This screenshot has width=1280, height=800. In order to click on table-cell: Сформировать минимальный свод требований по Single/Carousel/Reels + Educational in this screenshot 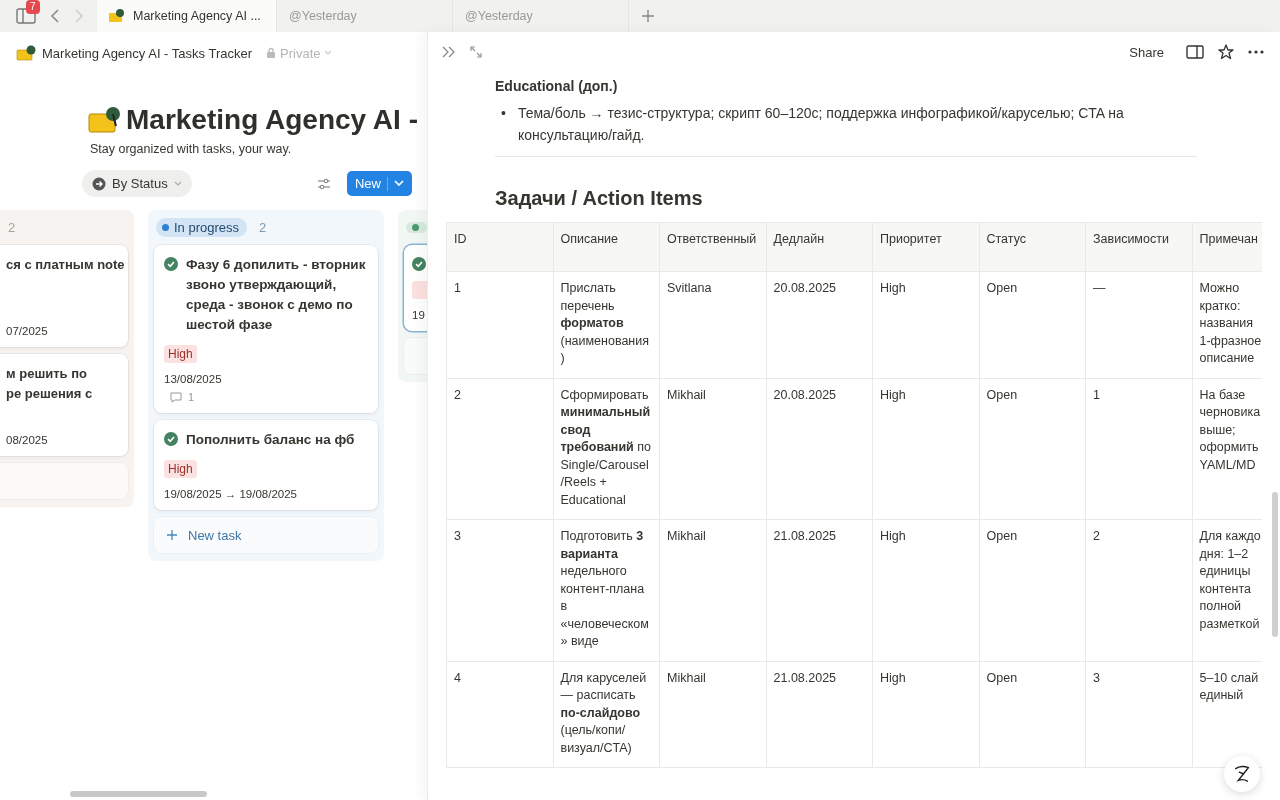, I will do `click(605, 447)`.